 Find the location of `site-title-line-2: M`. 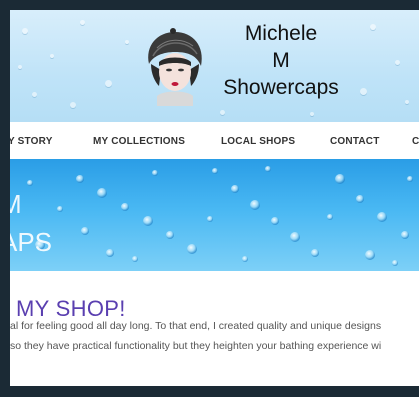

site-title-line-2: M is located at coordinates (281, 60).